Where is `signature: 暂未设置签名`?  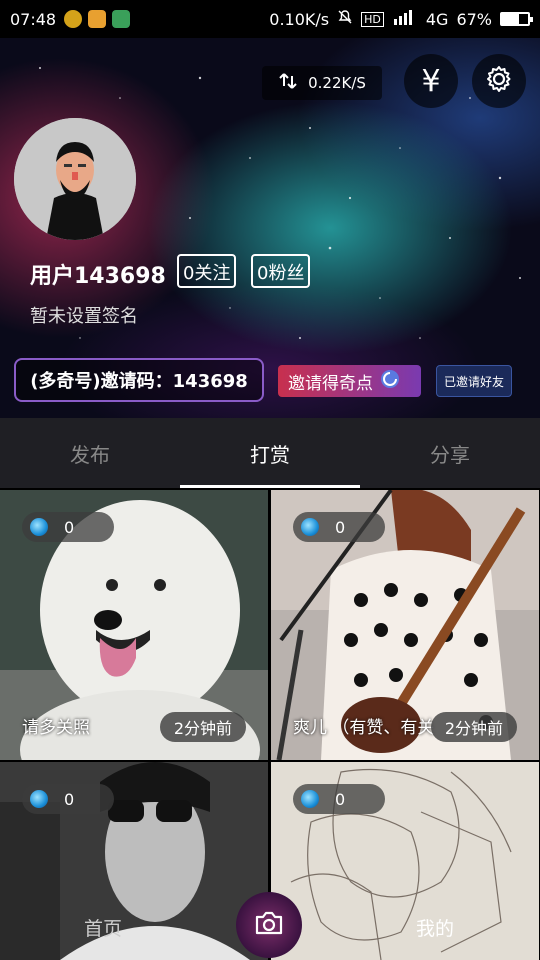
signature: 暂未设置签名 is located at coordinates (84, 315).